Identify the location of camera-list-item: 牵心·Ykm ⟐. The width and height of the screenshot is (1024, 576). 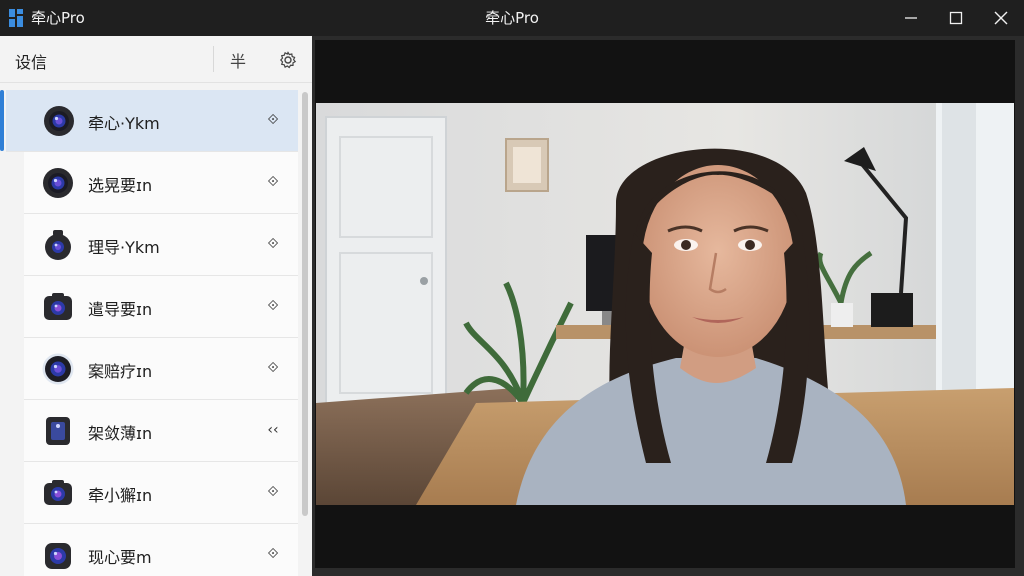
(149, 121).